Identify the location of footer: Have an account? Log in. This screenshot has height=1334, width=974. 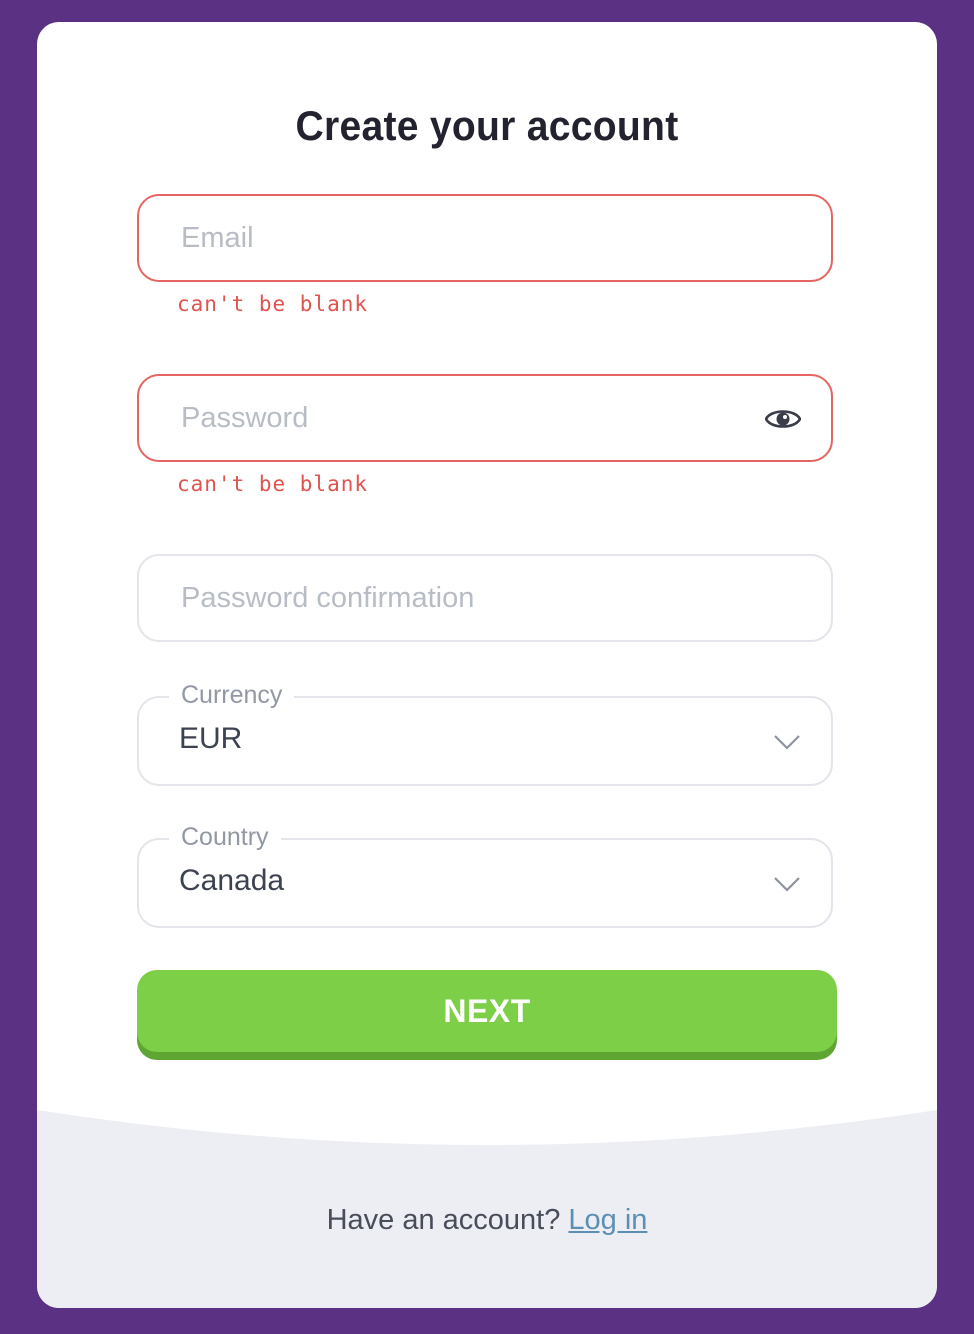
(487, 1200).